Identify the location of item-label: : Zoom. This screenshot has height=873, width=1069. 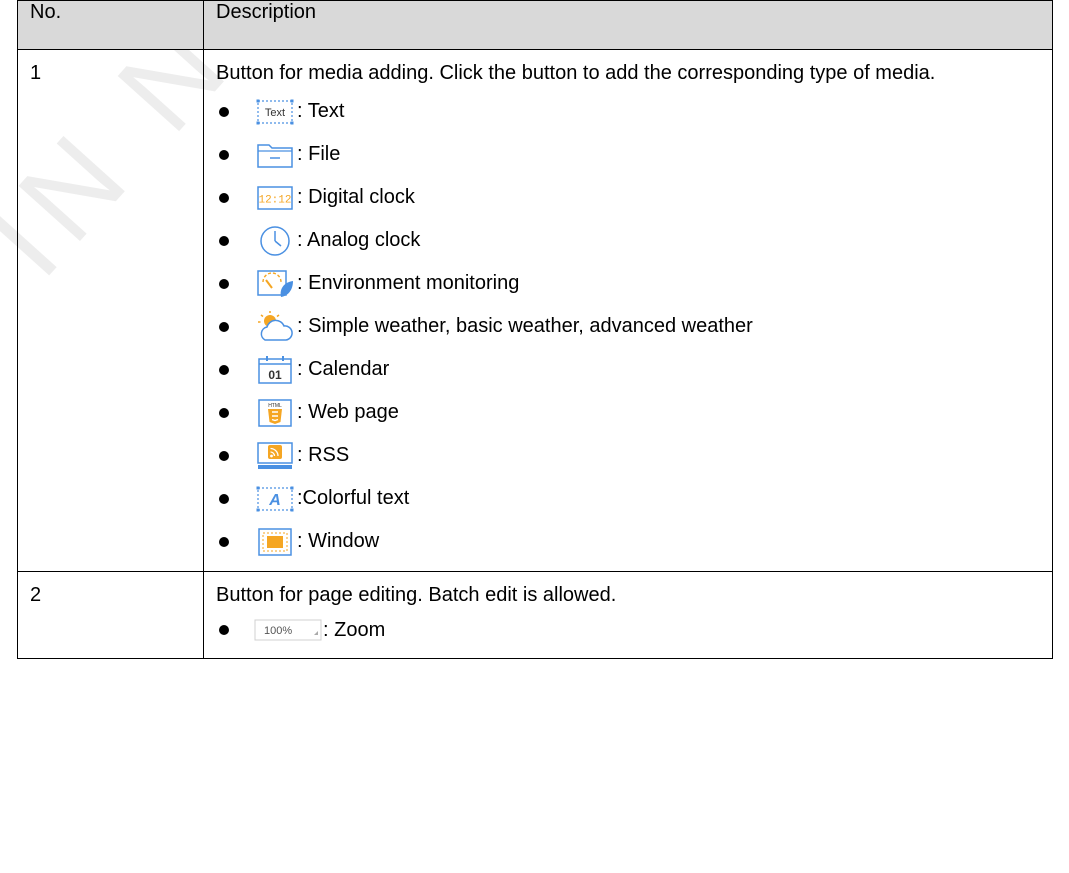
(354, 629).